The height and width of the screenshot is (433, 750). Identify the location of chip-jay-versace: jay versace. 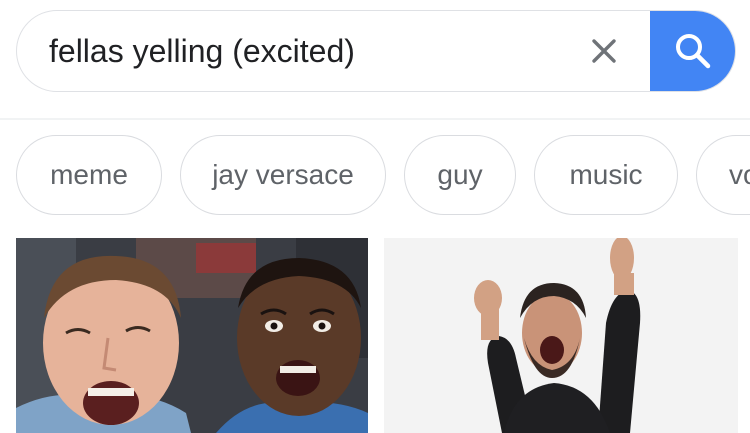
(283, 175).